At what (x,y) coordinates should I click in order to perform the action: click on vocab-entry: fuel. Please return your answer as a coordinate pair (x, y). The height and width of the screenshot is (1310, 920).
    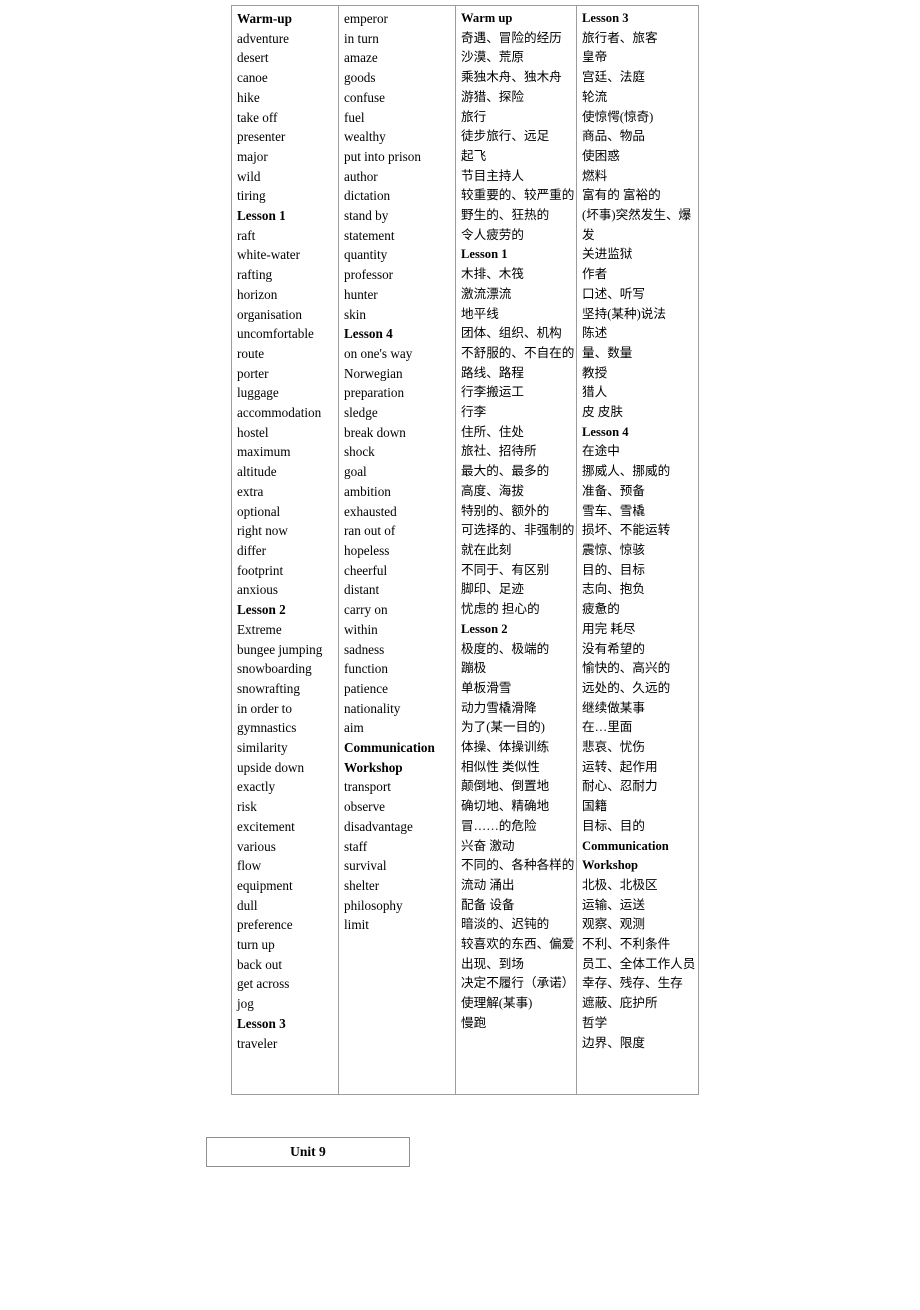
    Looking at the image, I should click on (354, 117).